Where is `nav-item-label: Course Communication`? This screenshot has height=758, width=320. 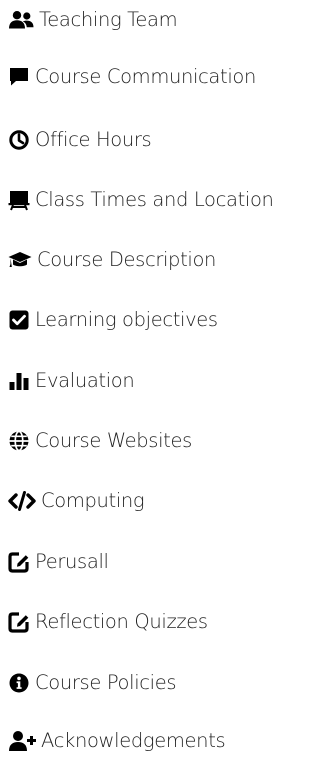 nav-item-label: Course Communication is located at coordinates (145, 76).